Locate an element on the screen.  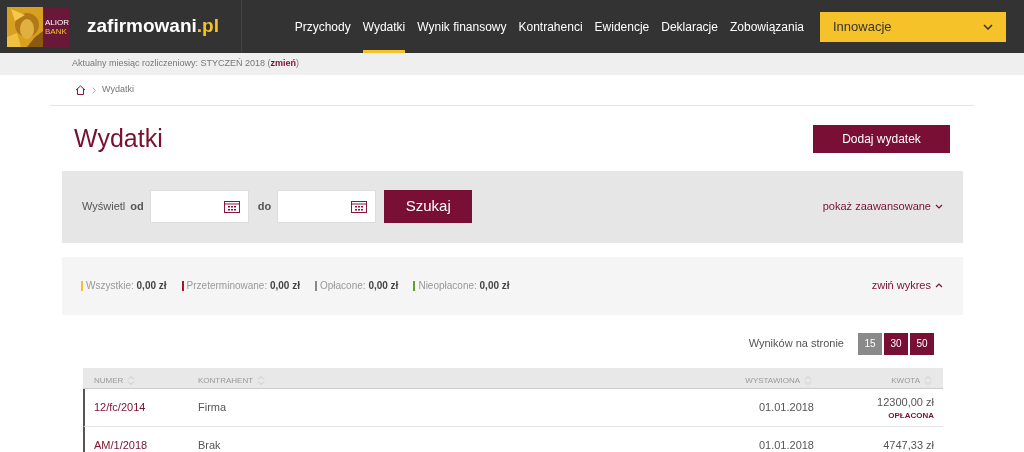
table-cell: Brak is located at coordinates (209, 444).